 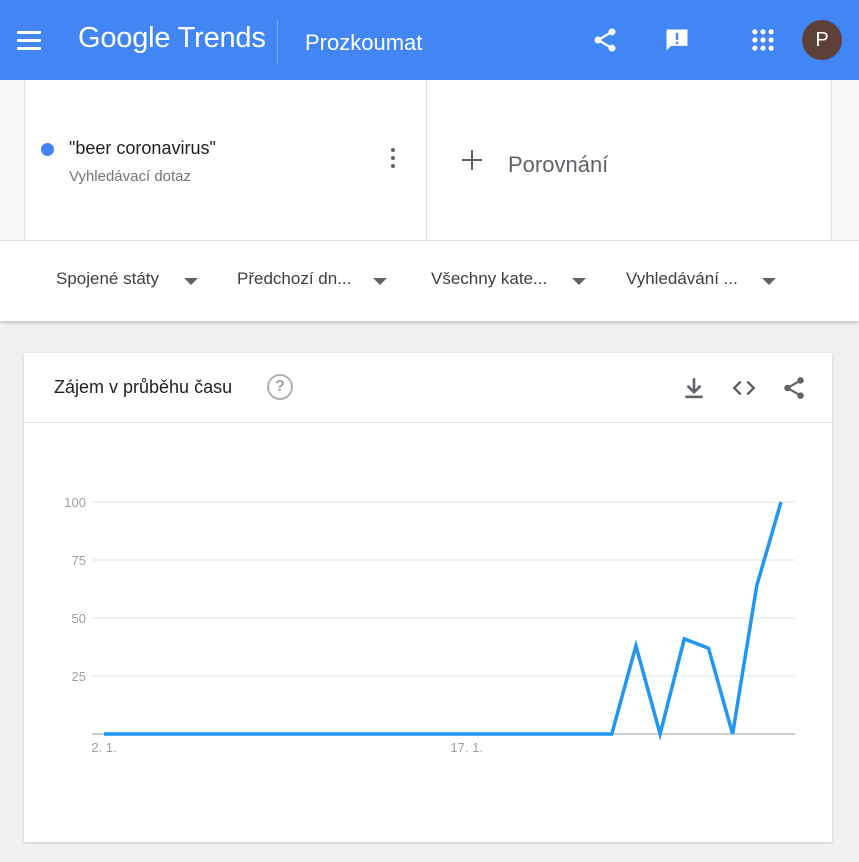 What do you see at coordinates (393, 158) in the screenshot?
I see `more-vert-icon` at bounding box center [393, 158].